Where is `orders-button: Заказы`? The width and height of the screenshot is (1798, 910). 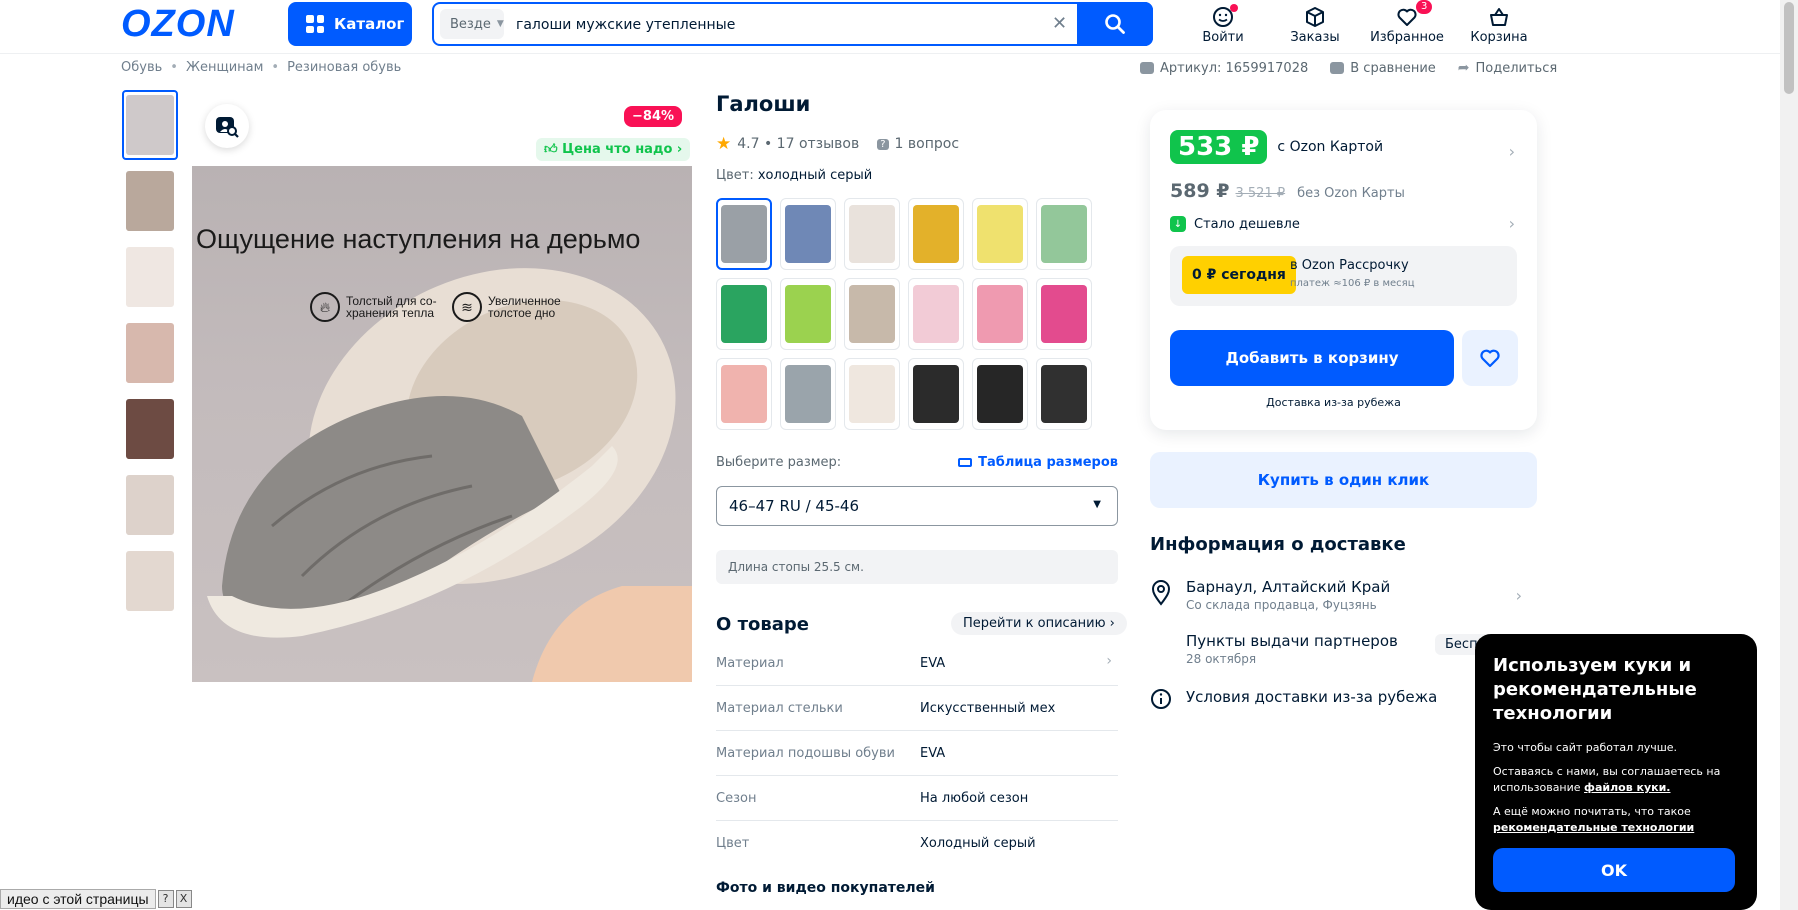 orders-button: Заказы is located at coordinates (1315, 24).